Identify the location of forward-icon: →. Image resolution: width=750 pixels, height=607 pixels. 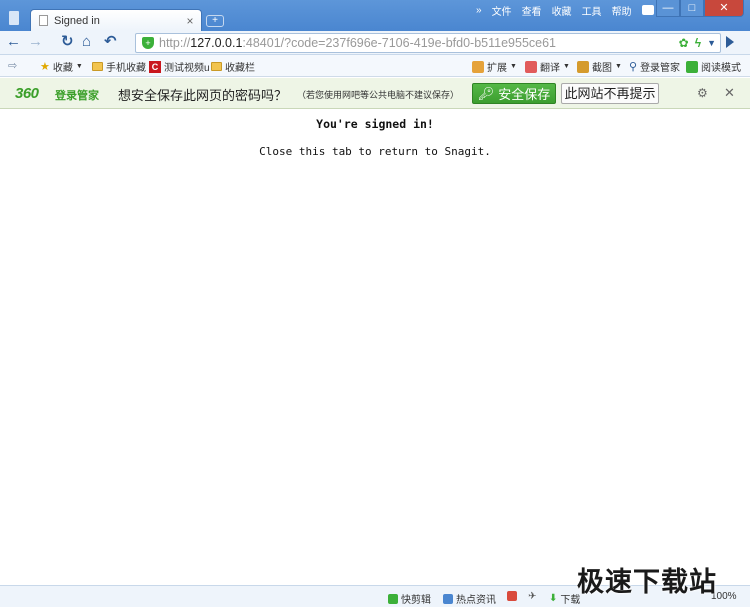
(35, 42).